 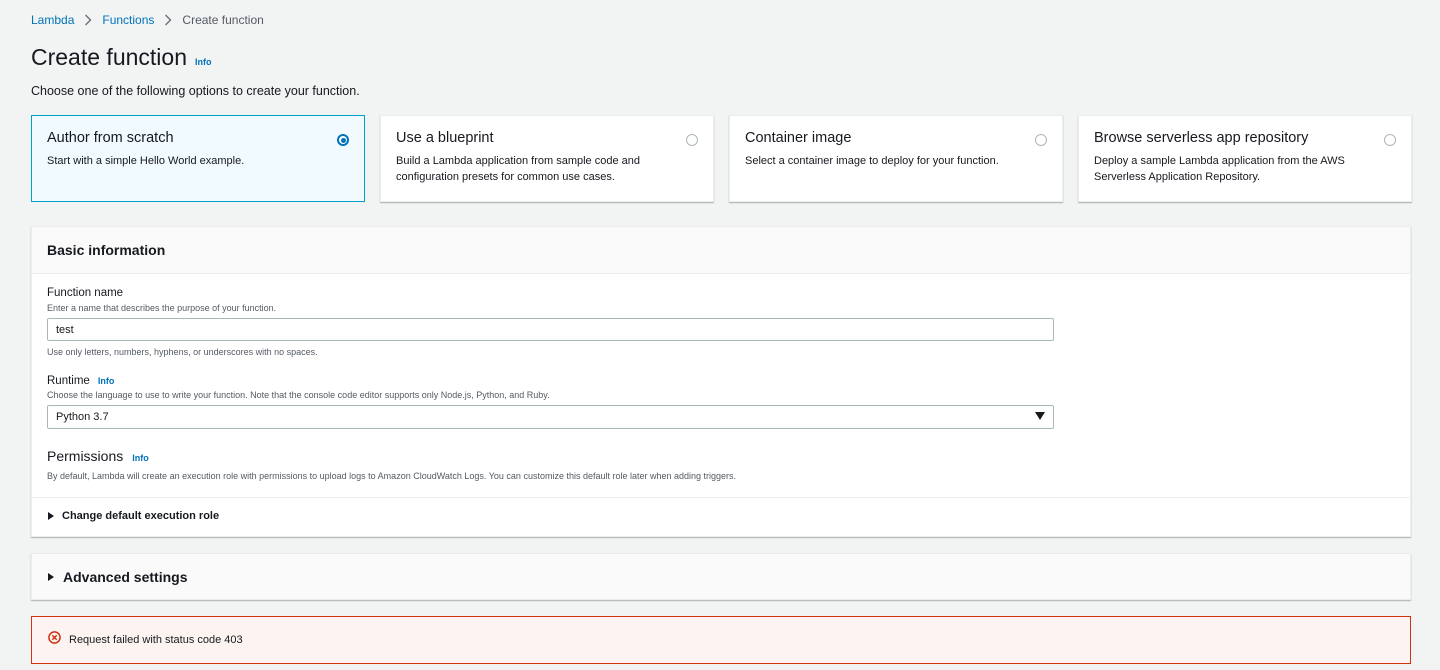 I want to click on advanced-settings-panel: Advanced settings, so click(x=721, y=576).